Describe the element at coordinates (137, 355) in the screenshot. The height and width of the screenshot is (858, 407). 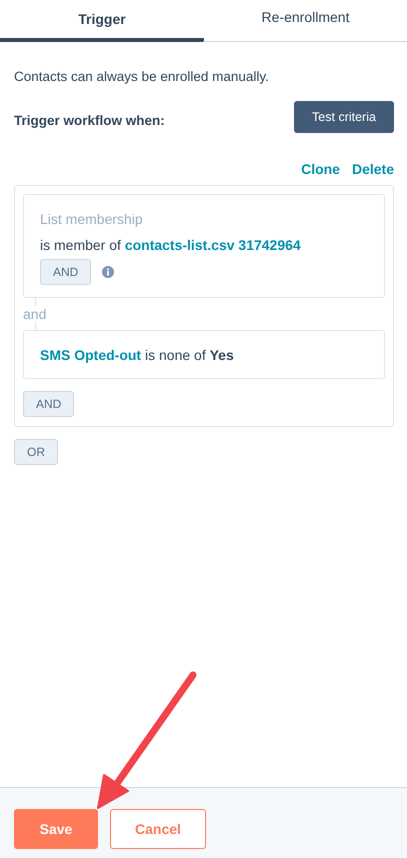
I see `condition-text: SMS Opted-out is none of Yes` at that location.